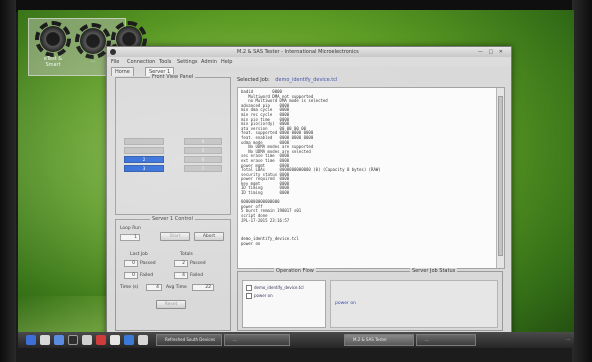  I want to click on log-scroll-thumb, so click(500, 176).